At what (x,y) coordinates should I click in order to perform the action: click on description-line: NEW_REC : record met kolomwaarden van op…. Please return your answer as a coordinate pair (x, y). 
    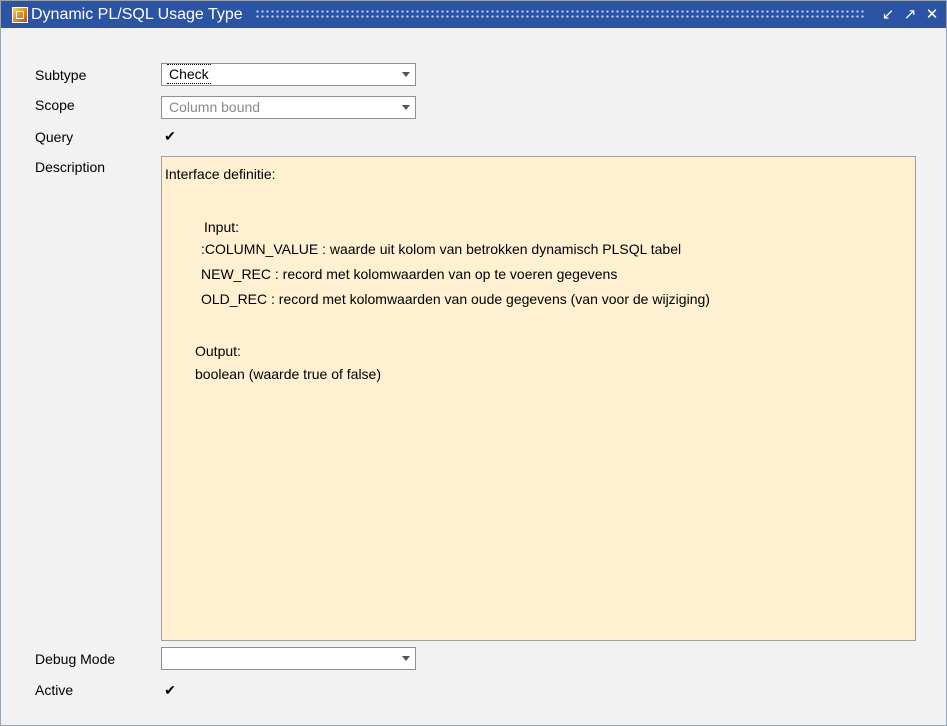
    Looking at the image, I should click on (409, 274).